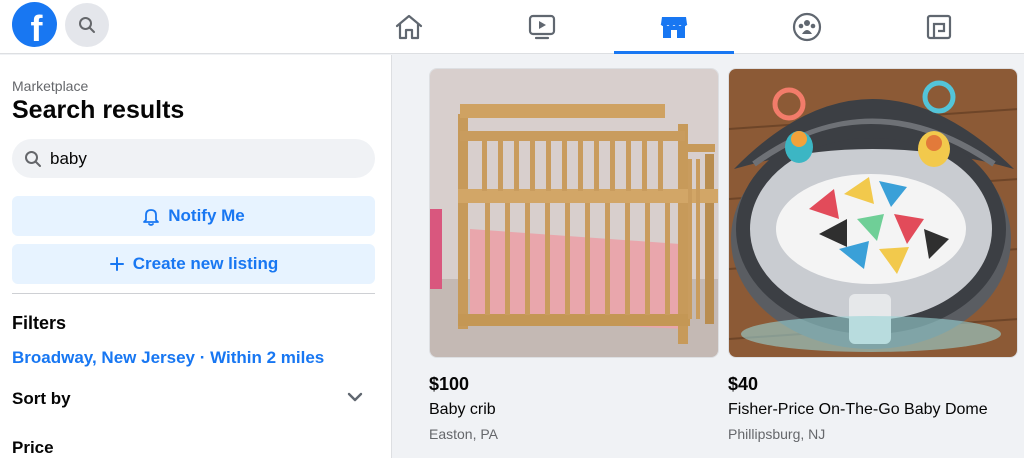  I want to click on marketplace-search, so click(193, 158).